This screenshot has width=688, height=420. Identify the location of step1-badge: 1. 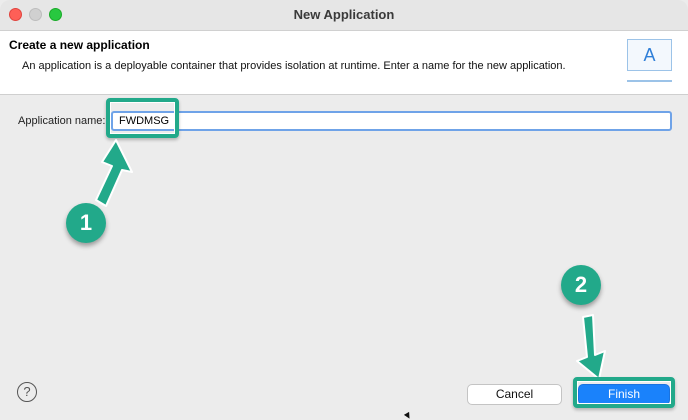
(86, 223).